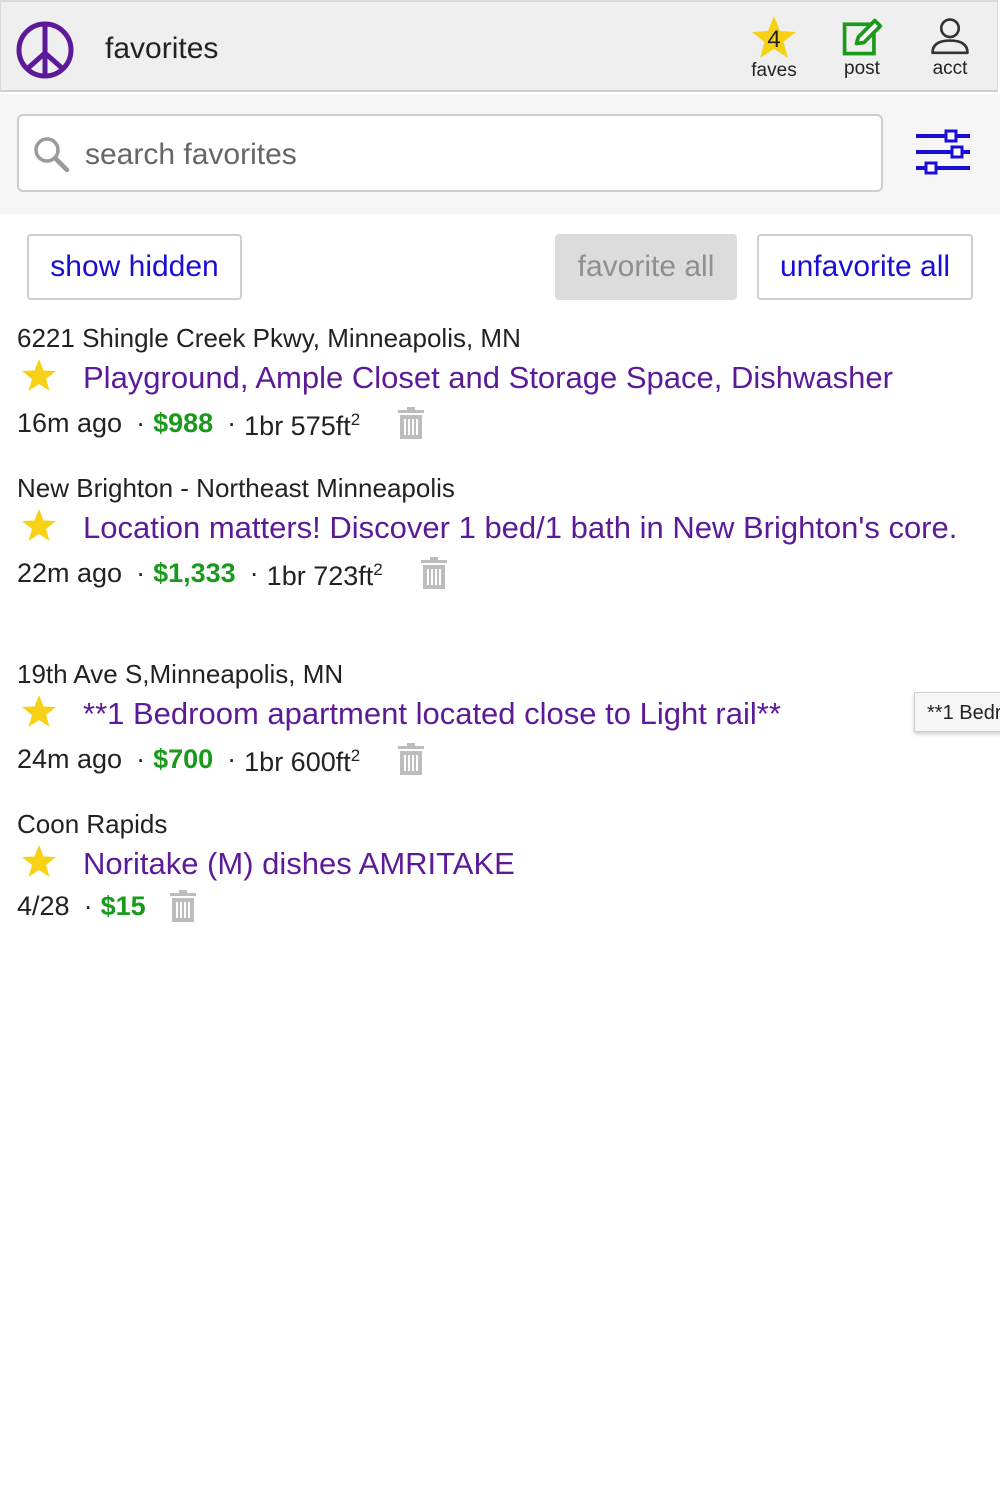 Image resolution: width=1000 pixels, height=1500 pixels. I want to click on listing-housing: 1br 600ft2, so click(302, 761).